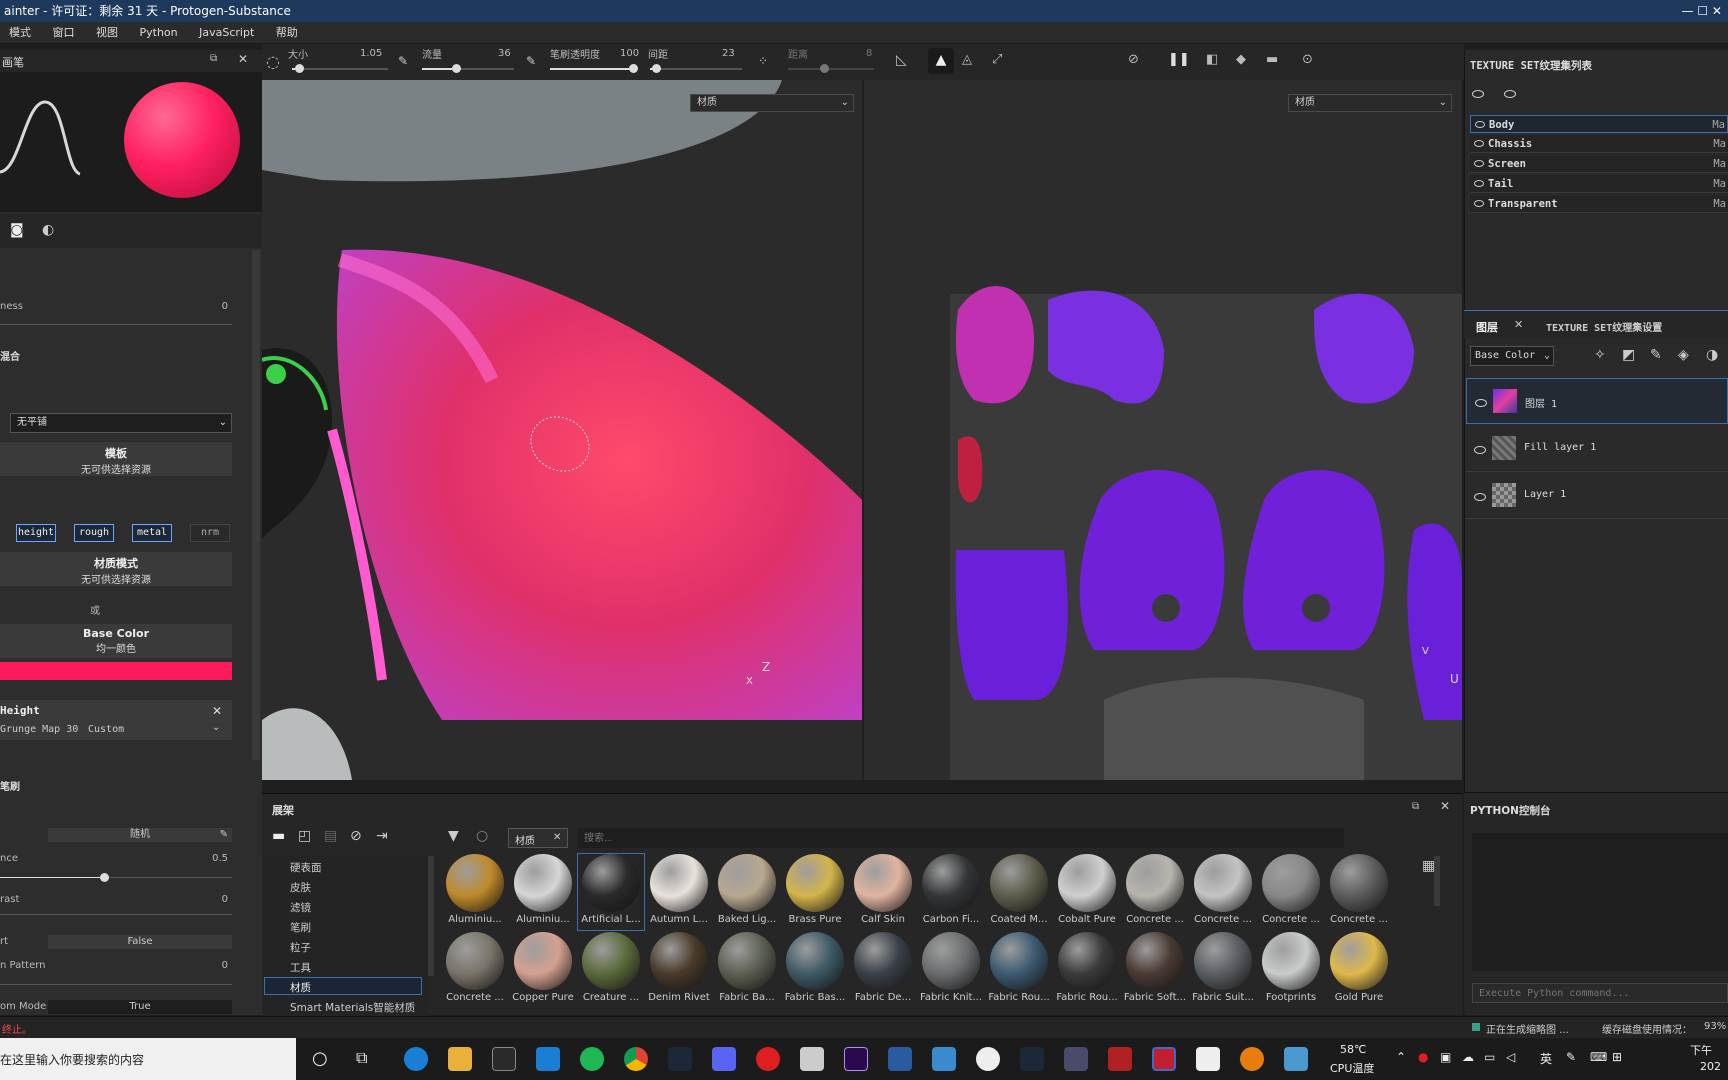  Describe the element at coordinates (1252, 1059) in the screenshot. I see `blender-icon` at that location.